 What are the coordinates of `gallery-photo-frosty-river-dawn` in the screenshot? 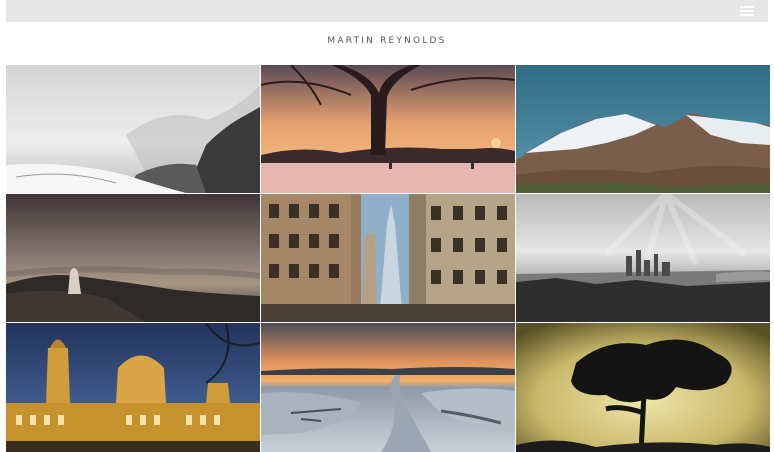 It's located at (388, 387).